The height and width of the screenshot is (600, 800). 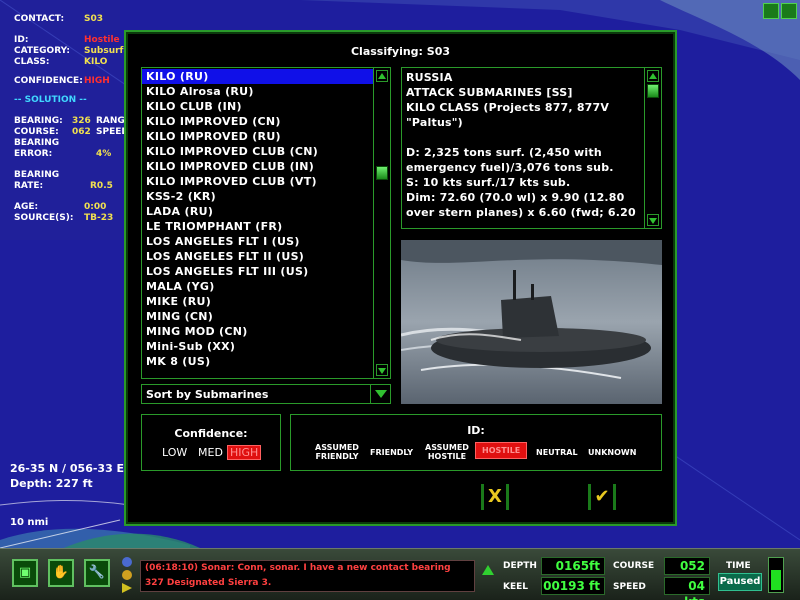 What do you see at coordinates (48, 81) in the screenshot?
I see `confidence-label: CONFIDENCE:` at bounding box center [48, 81].